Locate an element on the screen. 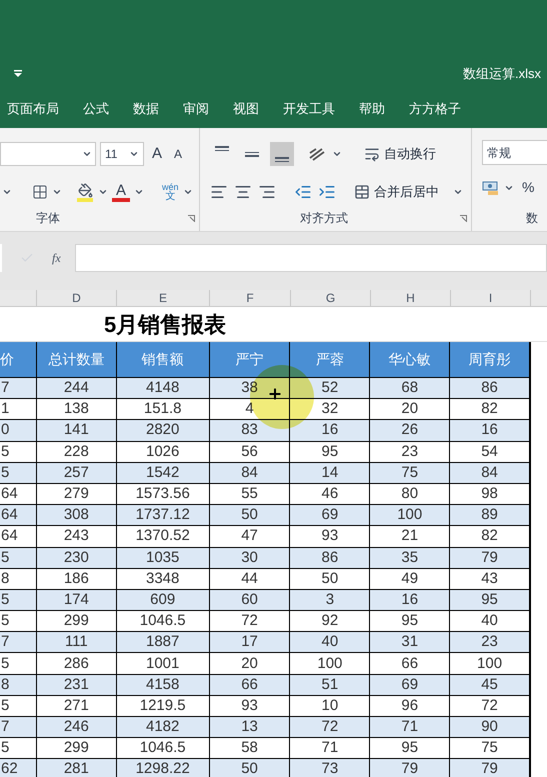 This screenshot has height=777, width=547. ribbon-tab: 方方格子 is located at coordinates (435, 109).